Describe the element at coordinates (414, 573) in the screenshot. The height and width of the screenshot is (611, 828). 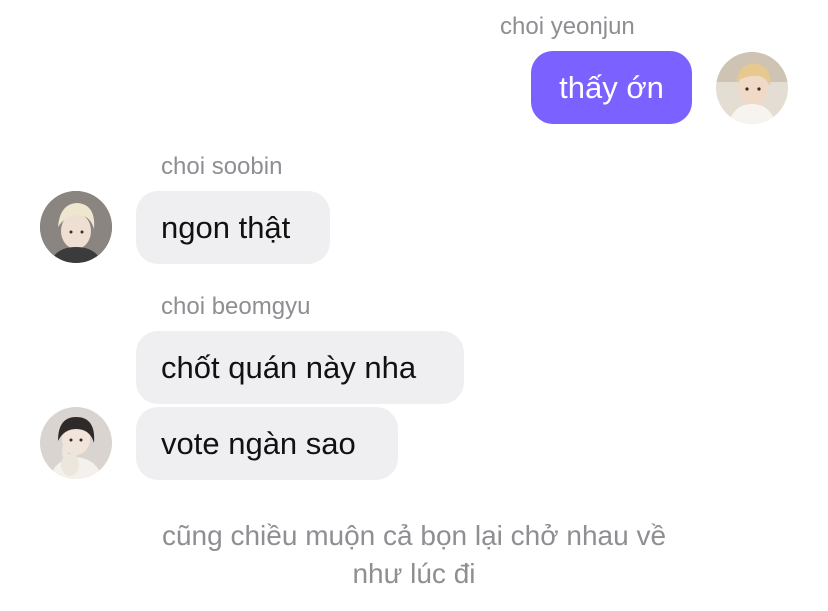
I see `system-note-line-2: như lúc đi` at that location.